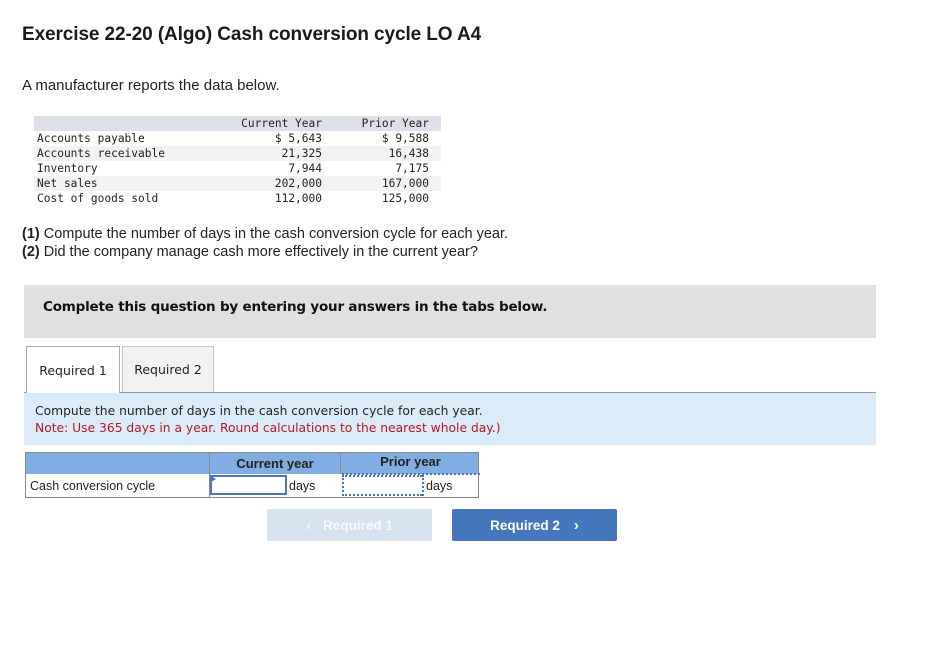  I want to click on prior-year-value: 7,175, so click(412, 168).